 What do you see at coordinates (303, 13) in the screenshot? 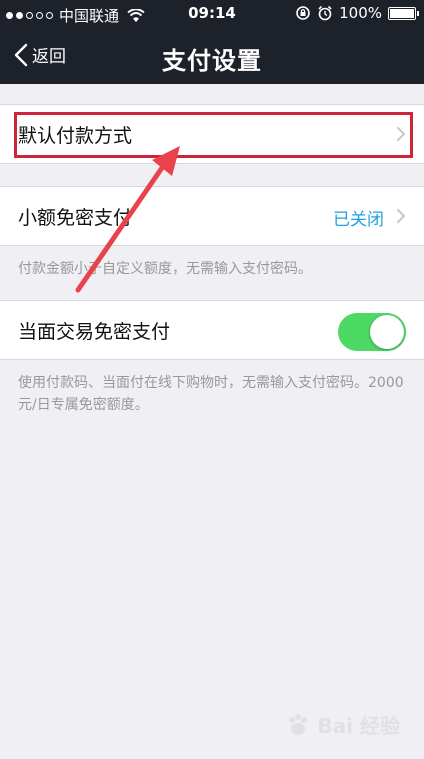
I see `rotation-lock-icon` at bounding box center [303, 13].